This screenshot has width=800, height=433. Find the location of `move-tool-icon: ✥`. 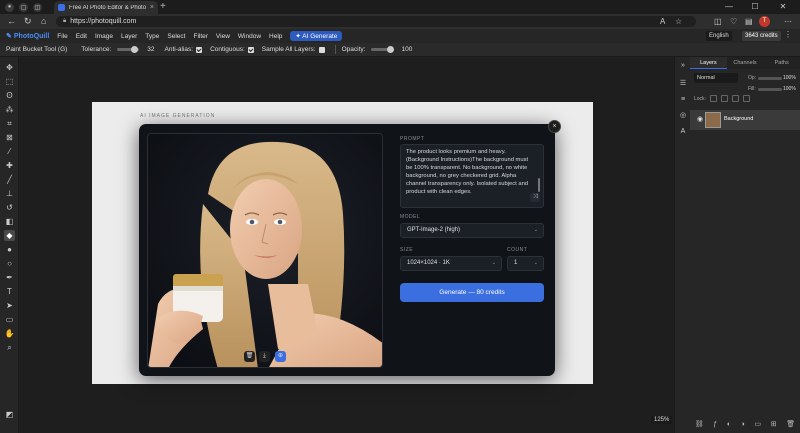

move-tool-icon: ✥ is located at coordinates (9, 67).